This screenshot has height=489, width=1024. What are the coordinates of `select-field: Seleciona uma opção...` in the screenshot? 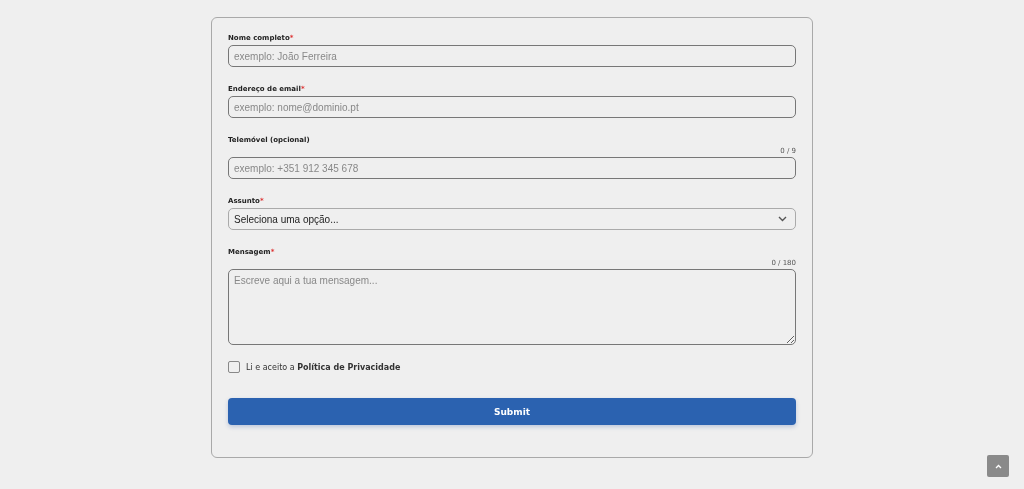 It's located at (512, 219).